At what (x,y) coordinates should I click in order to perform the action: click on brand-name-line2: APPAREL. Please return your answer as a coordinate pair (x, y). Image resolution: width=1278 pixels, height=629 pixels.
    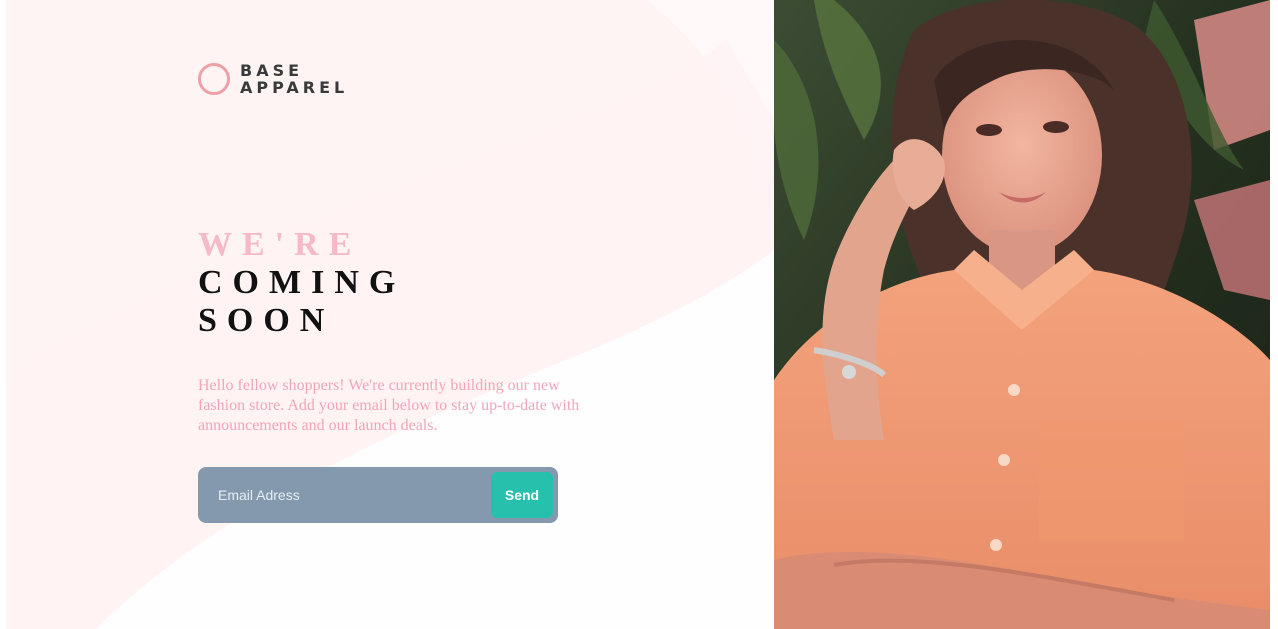
    Looking at the image, I should click on (294, 87).